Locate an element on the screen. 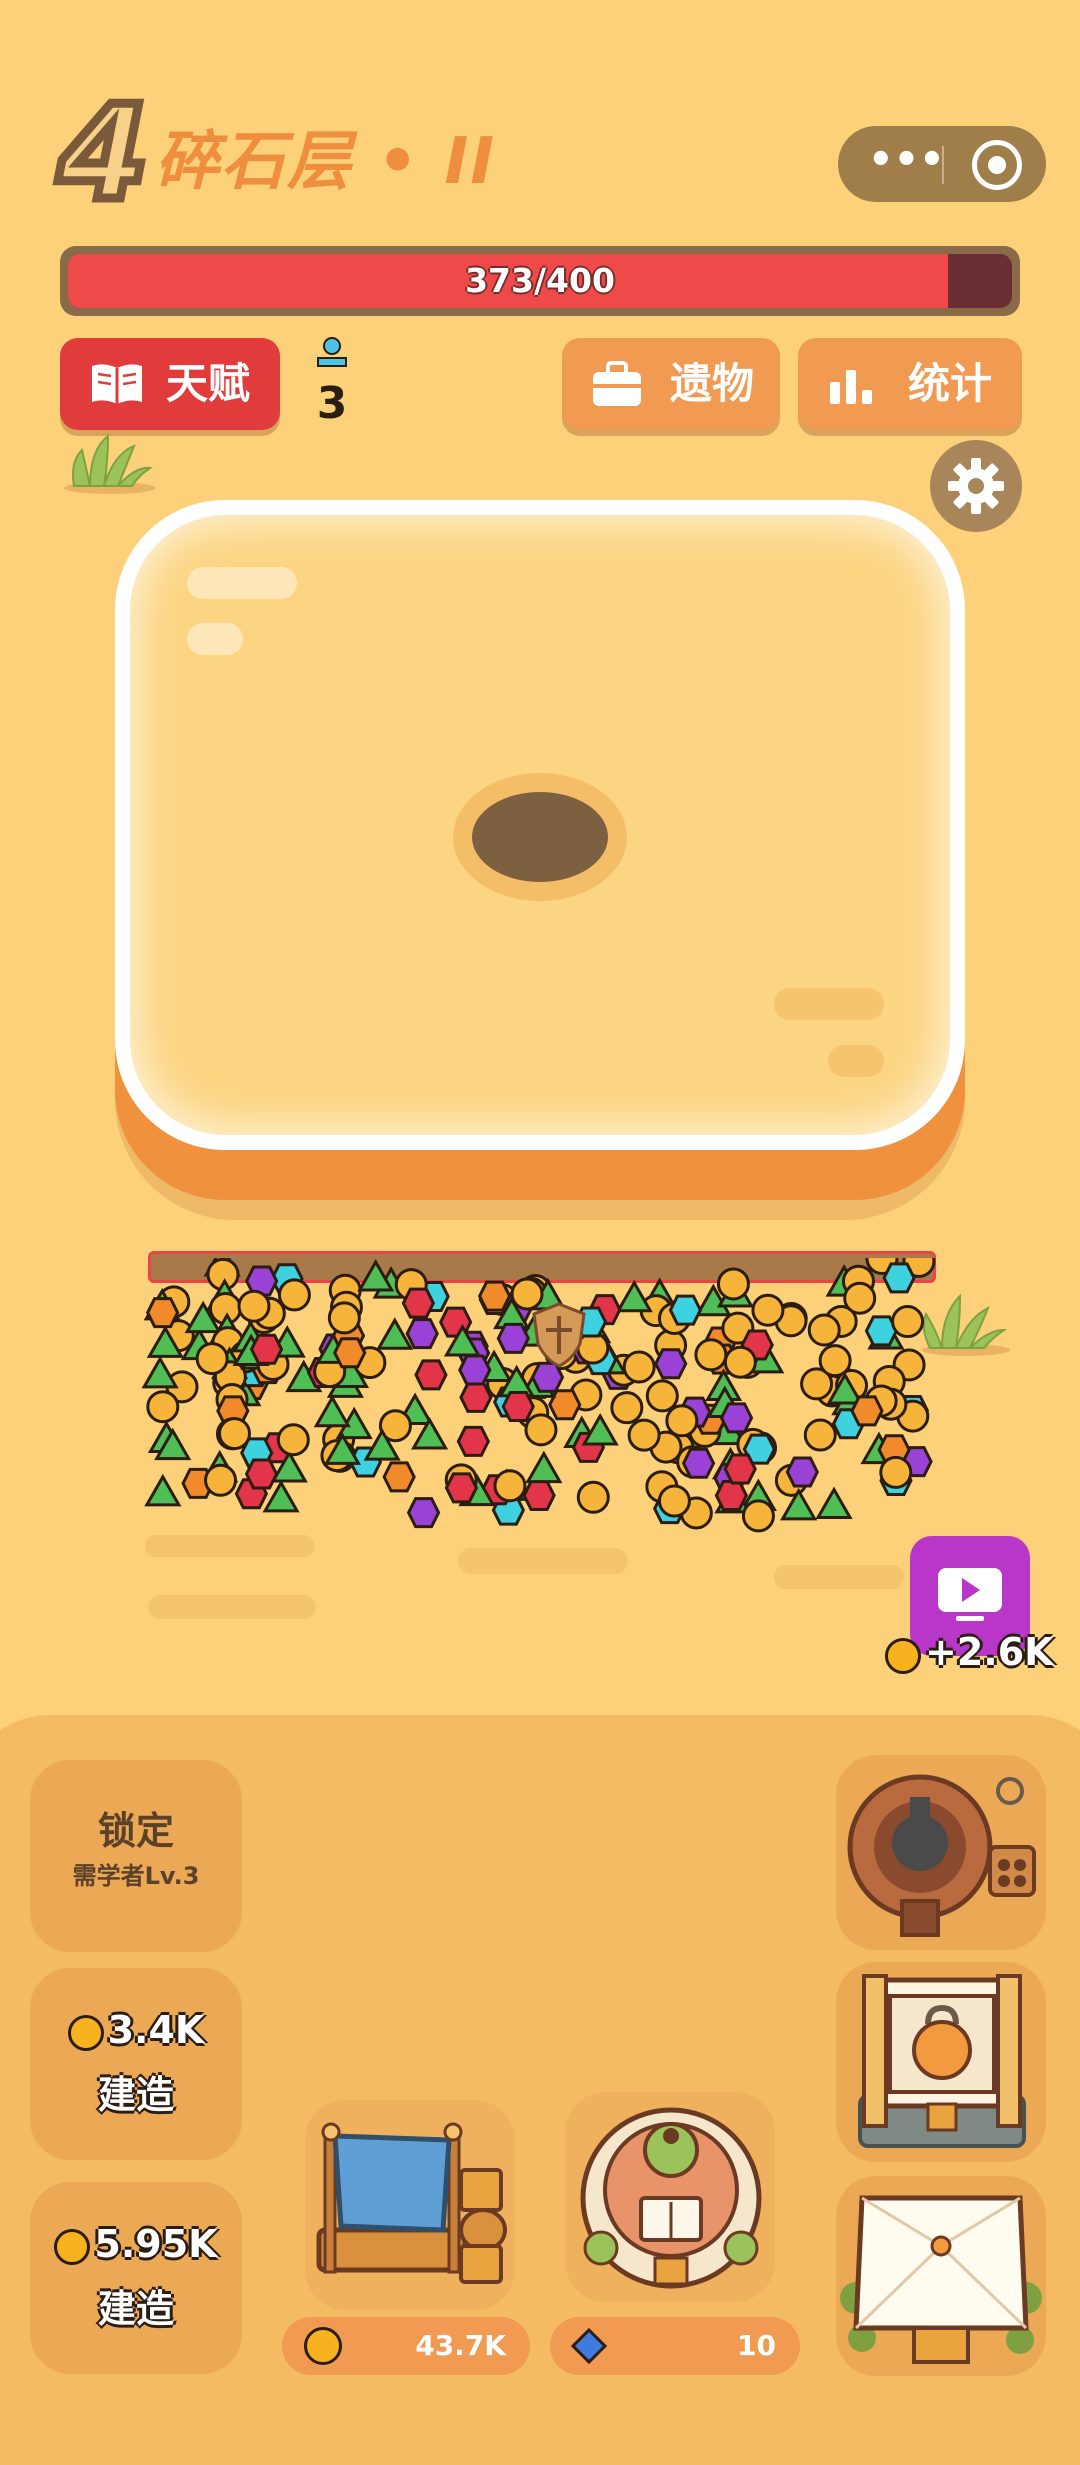  forge-building is located at coordinates (941, 1852).